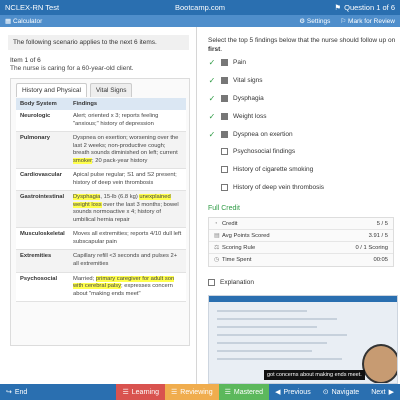  I want to click on option-dyspnea: ✓ Dyspnea on exertion, so click(250, 134).